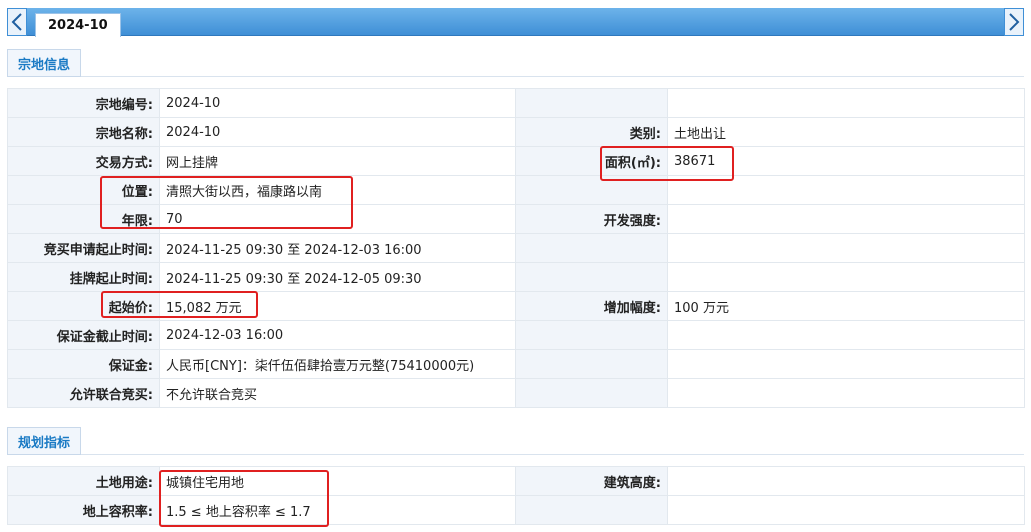 Image resolution: width=1031 pixels, height=532 pixels. What do you see at coordinates (337, 364) in the screenshot?
I see `field-value: 人民币[CNY]：柒仟伍佰肆拾壹万元整(75410000元)` at bounding box center [337, 364].